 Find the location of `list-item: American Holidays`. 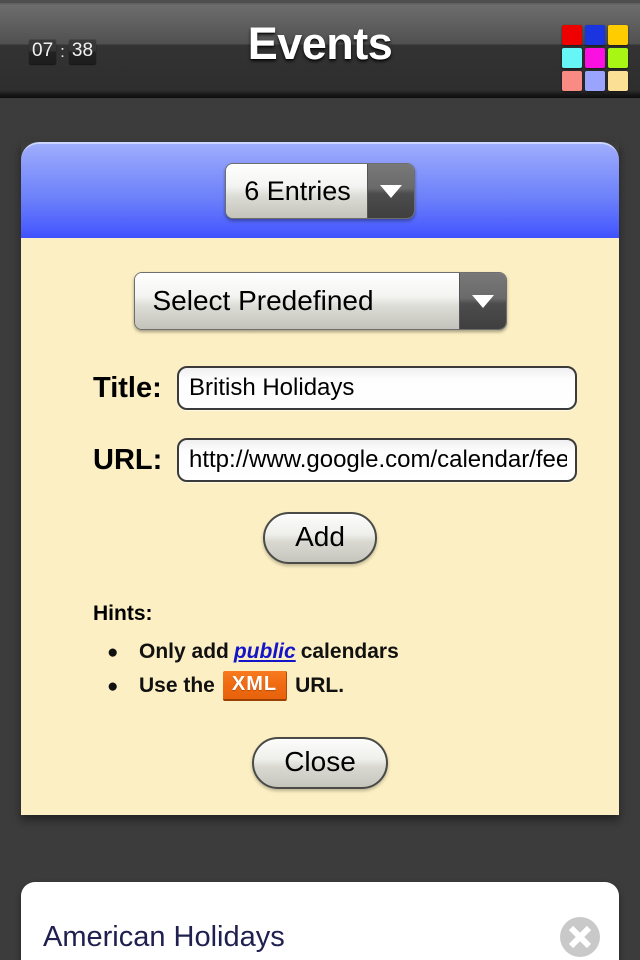

list-item: American Holidays is located at coordinates (320, 921).